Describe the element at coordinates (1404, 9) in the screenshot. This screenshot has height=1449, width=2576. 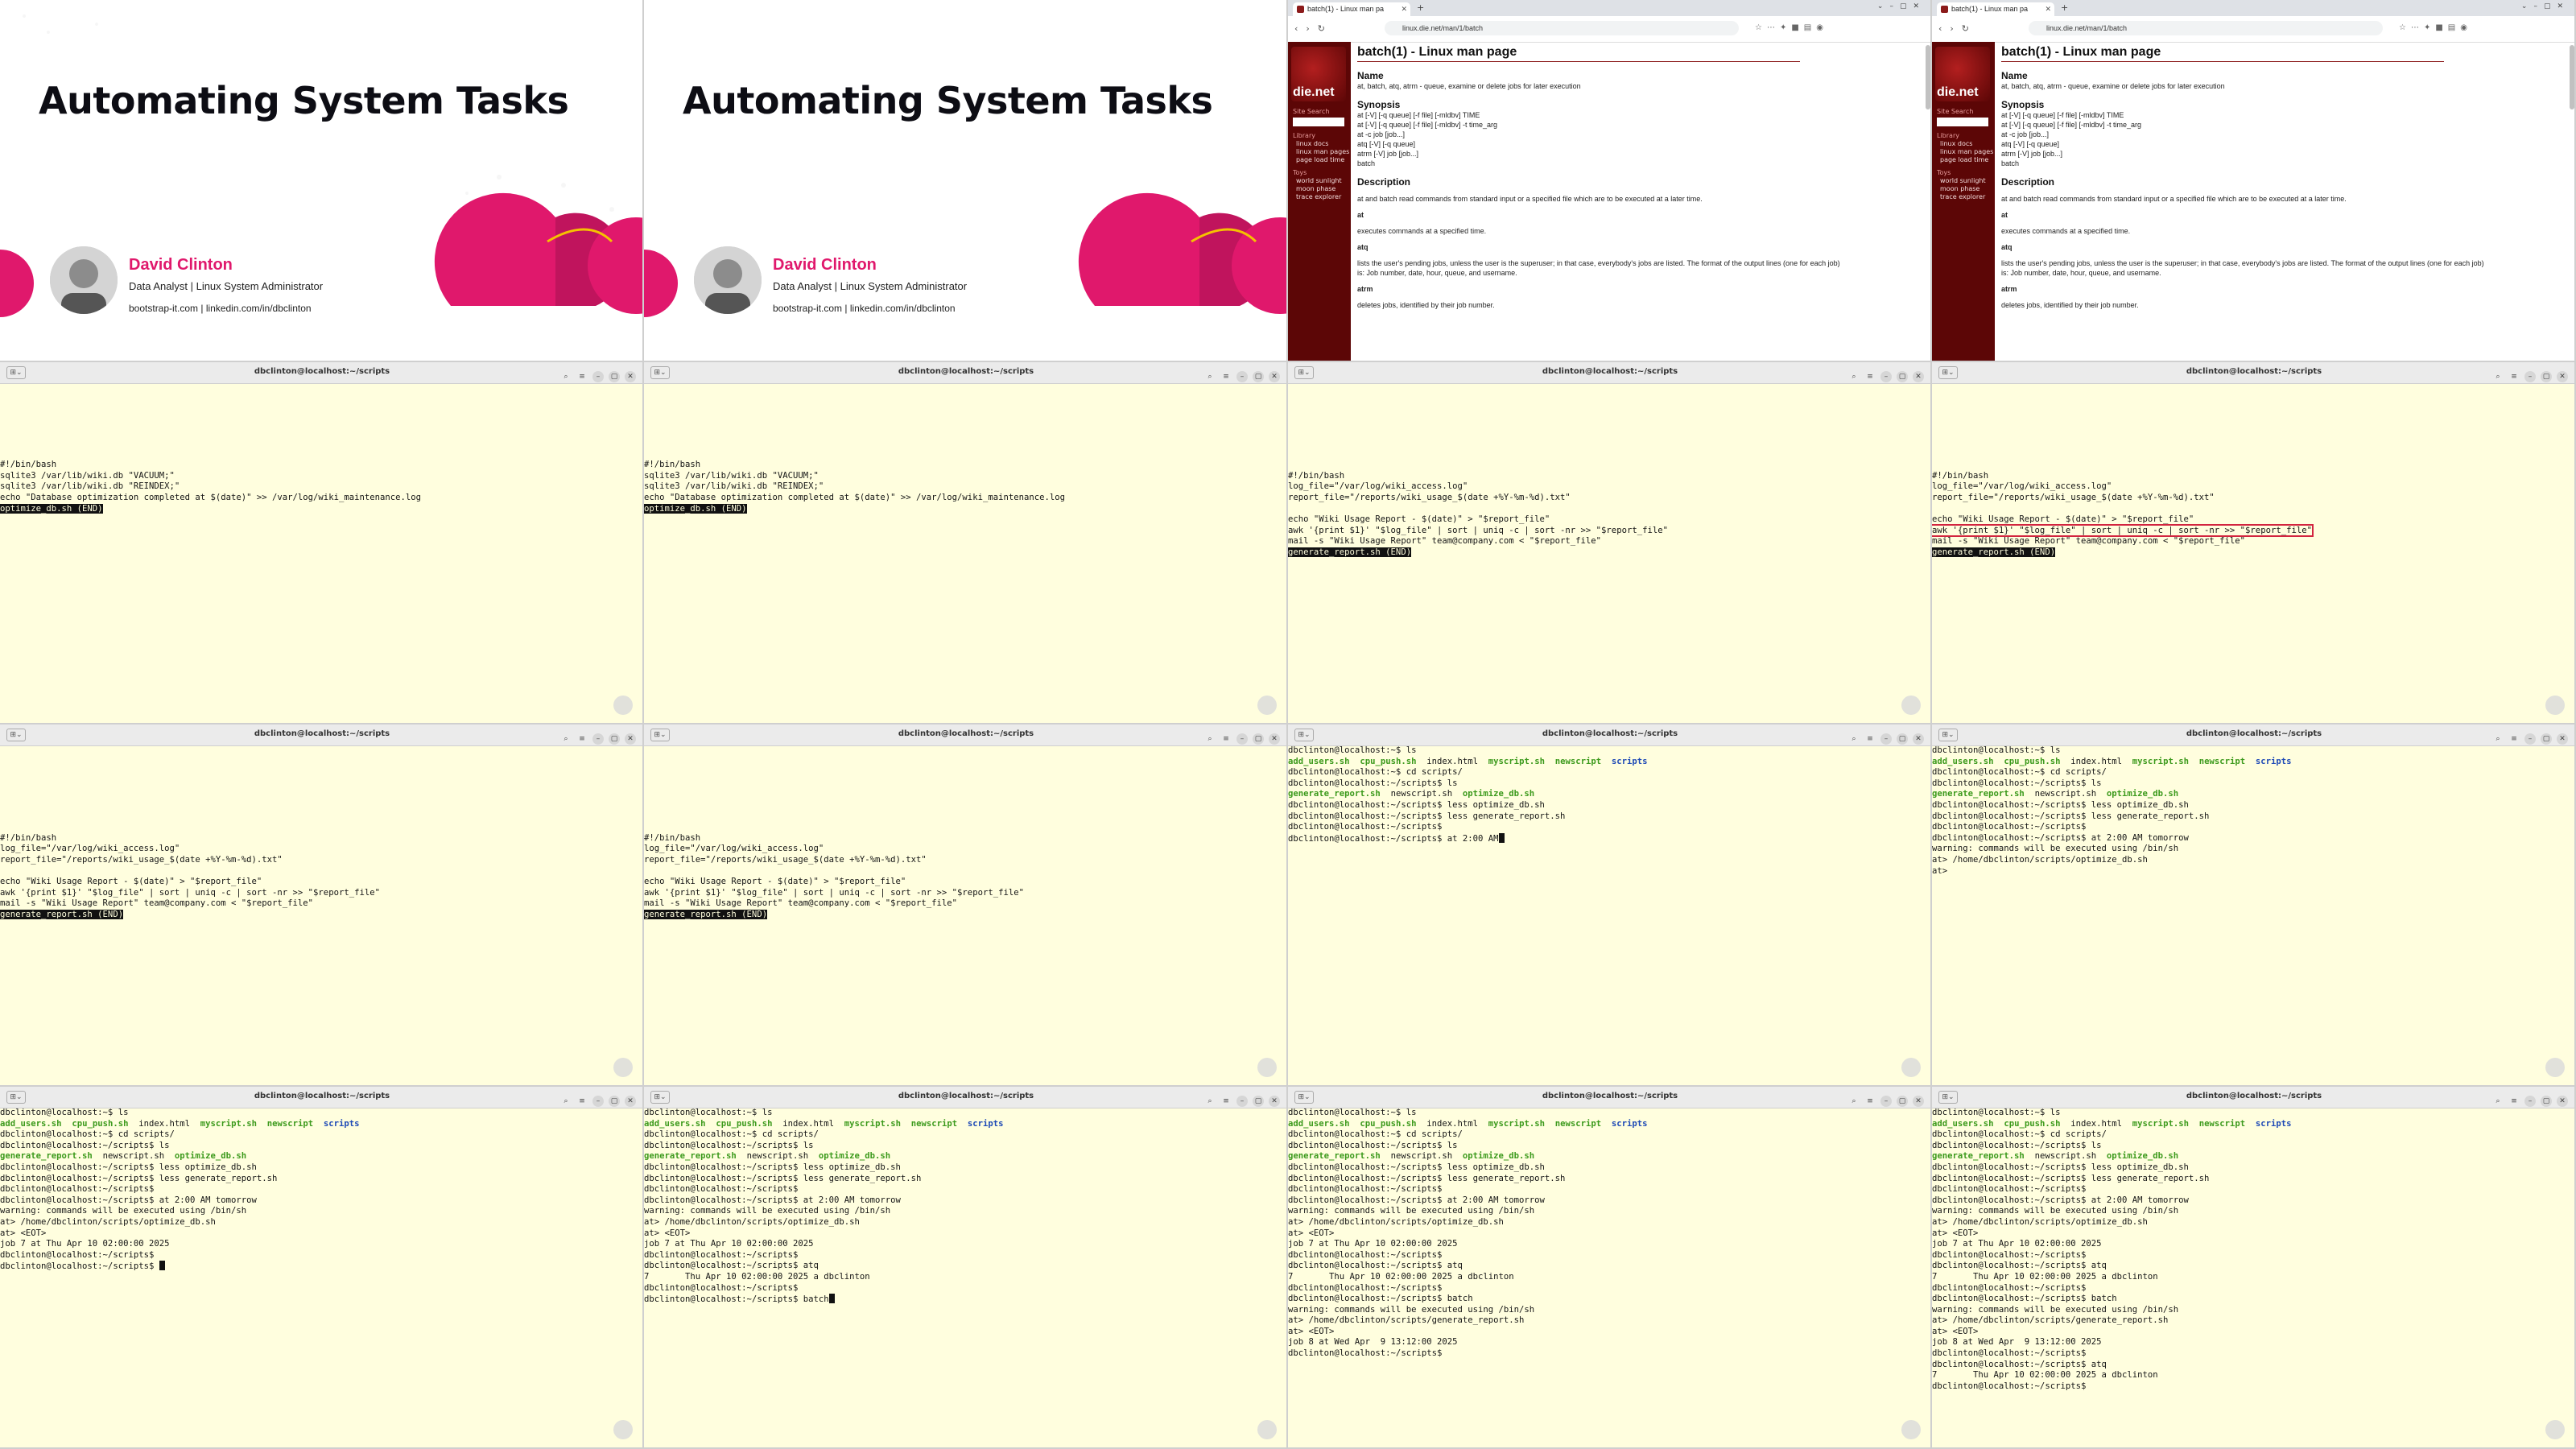
I see `close-tab-icon: ✕` at that location.